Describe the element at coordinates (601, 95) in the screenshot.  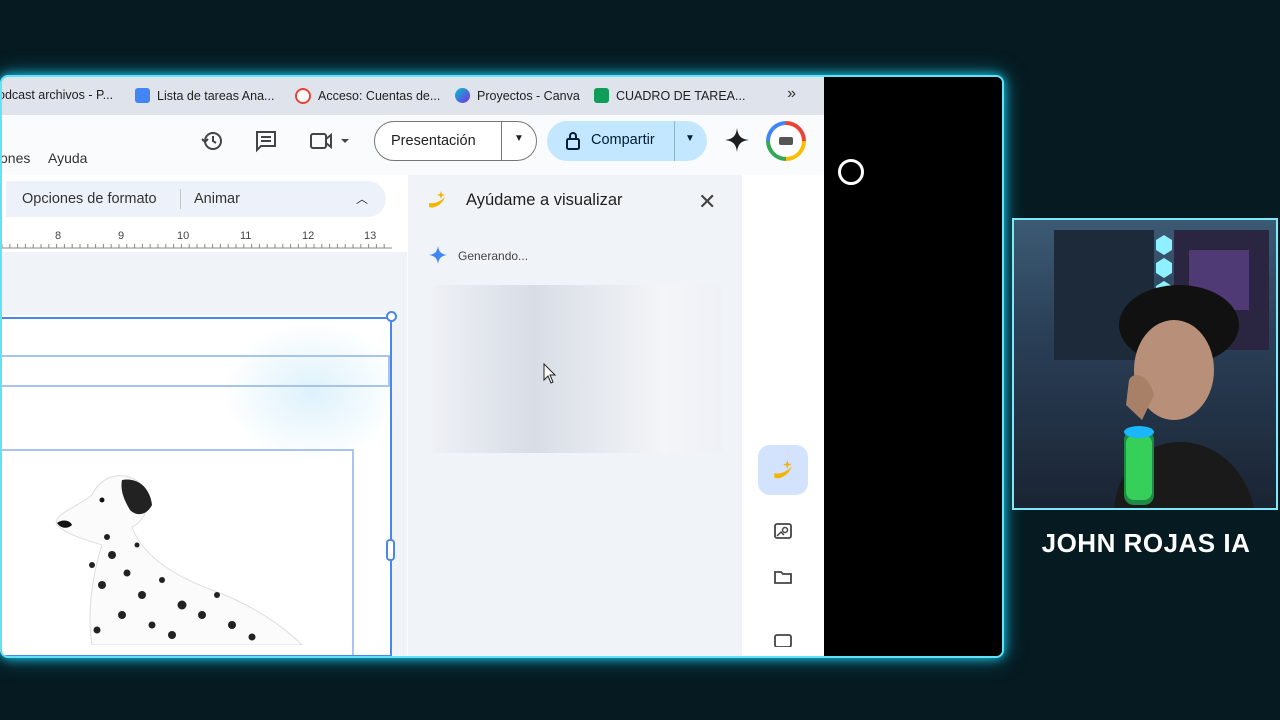
I see `sheets-icon` at that location.